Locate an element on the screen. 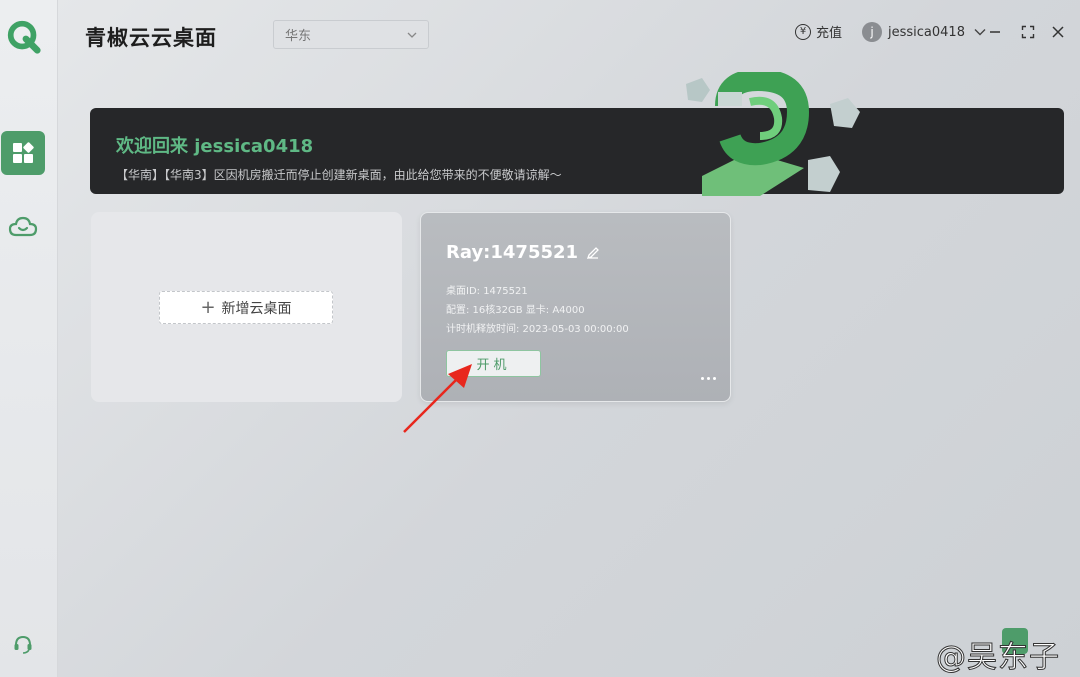  recharge-button: ¥ 充值 is located at coordinates (818, 31).